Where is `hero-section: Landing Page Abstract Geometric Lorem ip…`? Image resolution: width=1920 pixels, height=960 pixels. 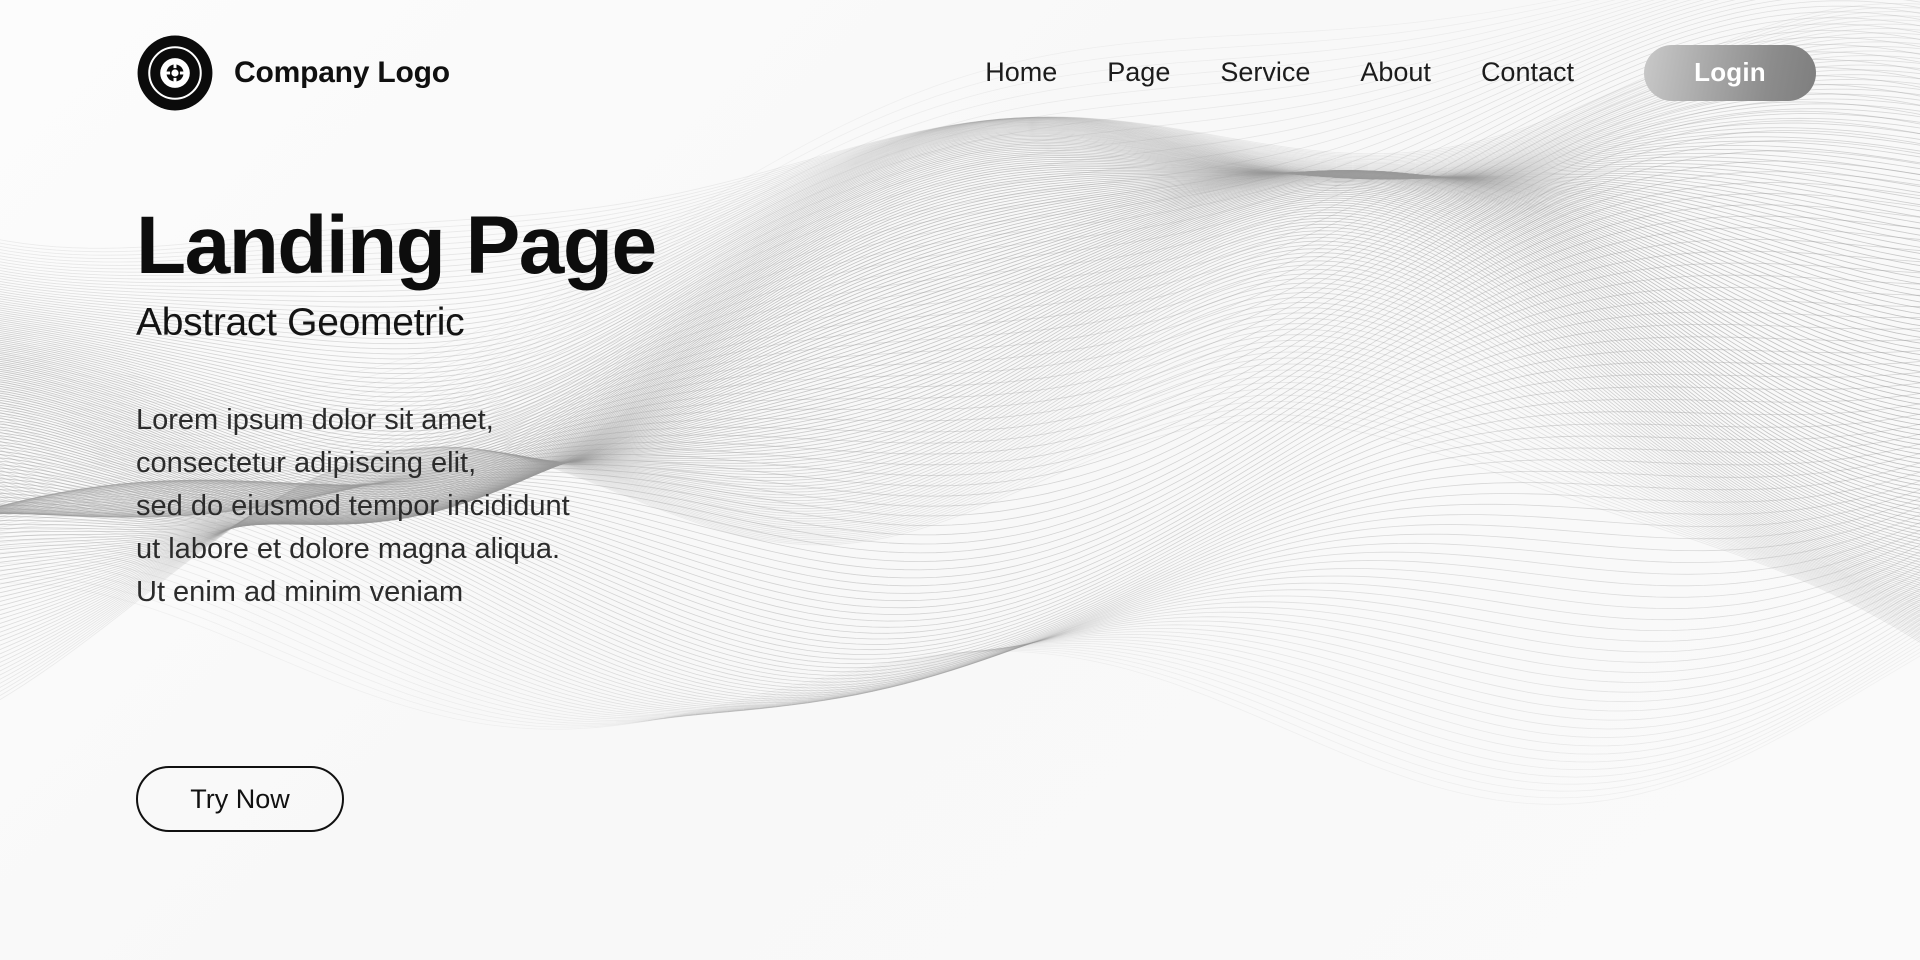
hero-section: Landing Page Abstract Geometric Lorem ip… is located at coordinates (396, 407).